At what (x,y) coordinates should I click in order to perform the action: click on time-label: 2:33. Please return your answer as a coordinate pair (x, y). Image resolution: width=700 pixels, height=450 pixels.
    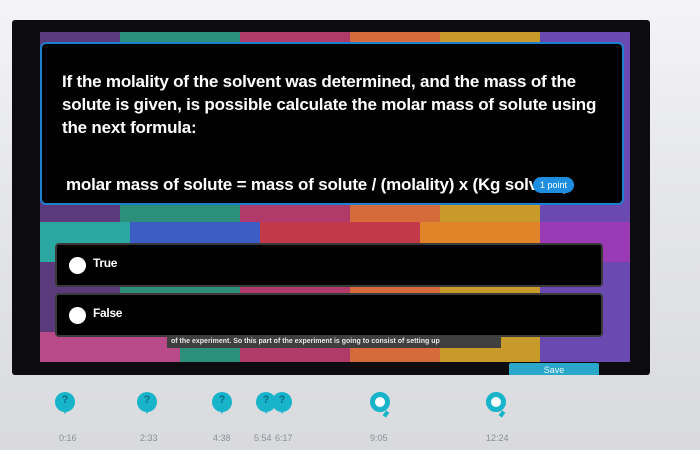
    Looking at the image, I should click on (149, 438).